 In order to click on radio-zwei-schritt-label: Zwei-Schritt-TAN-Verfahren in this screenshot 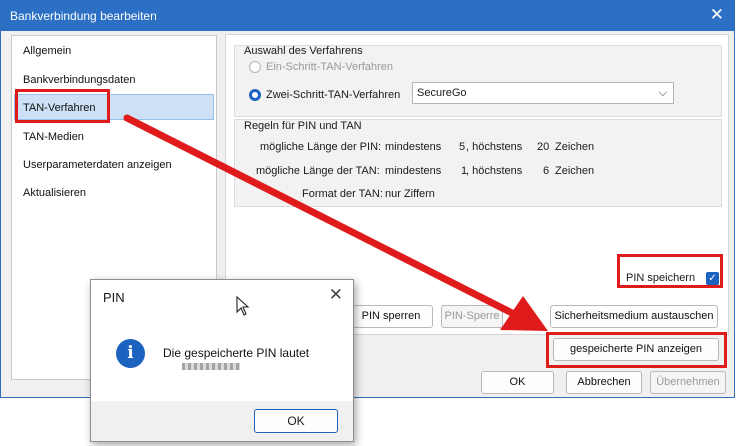, I will do `click(333, 95)`.